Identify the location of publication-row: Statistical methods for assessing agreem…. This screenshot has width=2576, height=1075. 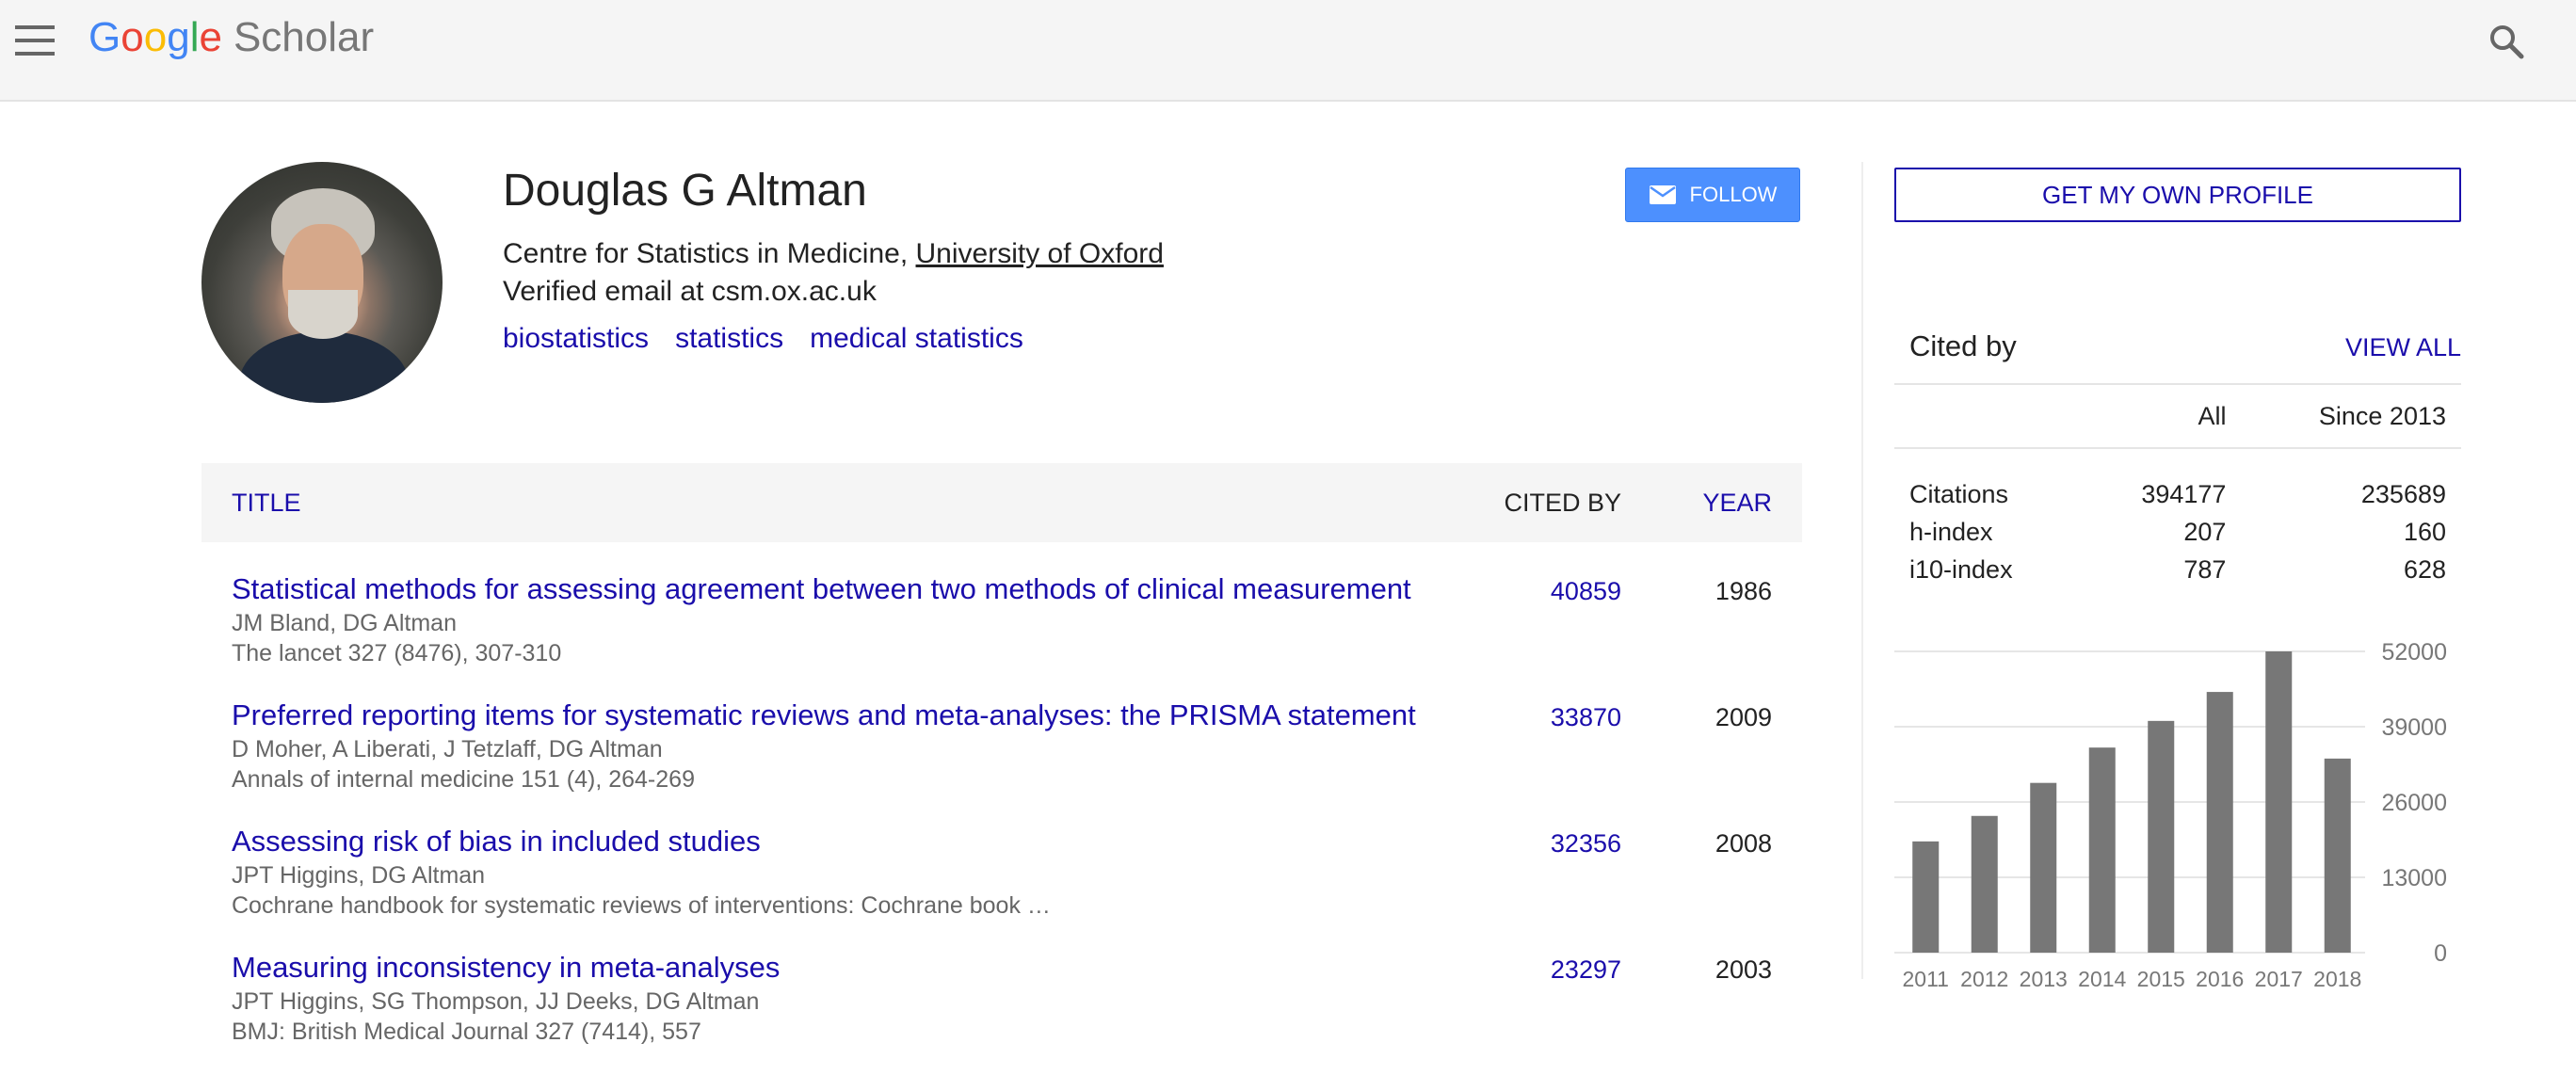
(1001, 633).